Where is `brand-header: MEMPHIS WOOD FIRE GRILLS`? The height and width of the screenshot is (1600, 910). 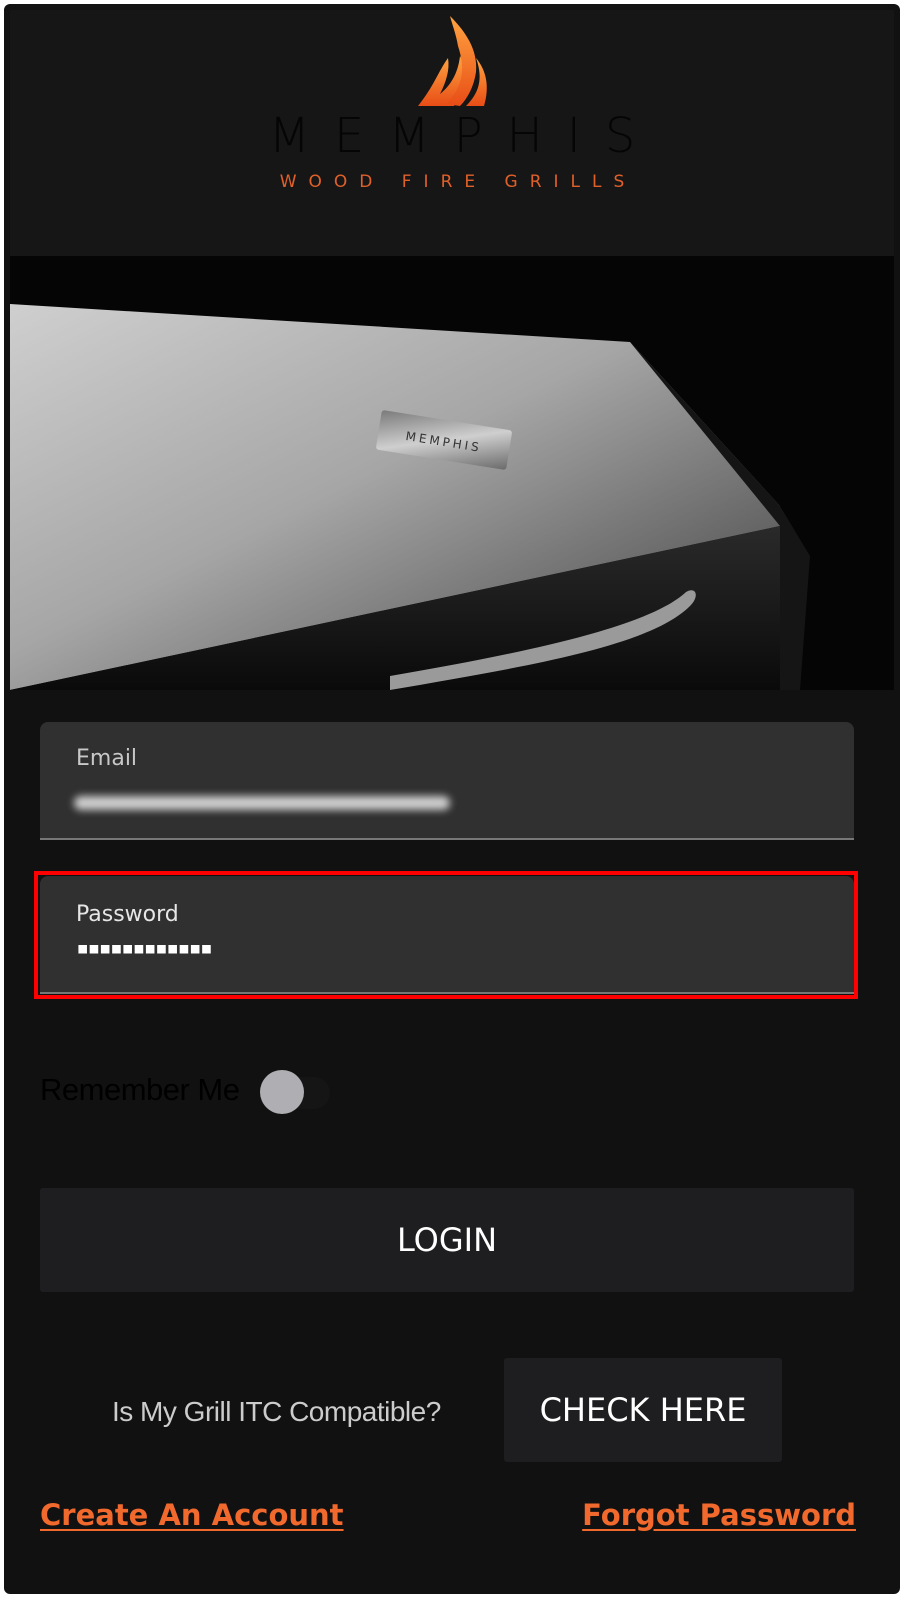
brand-header: MEMPHIS WOOD FIRE GRILLS is located at coordinates (452, 133).